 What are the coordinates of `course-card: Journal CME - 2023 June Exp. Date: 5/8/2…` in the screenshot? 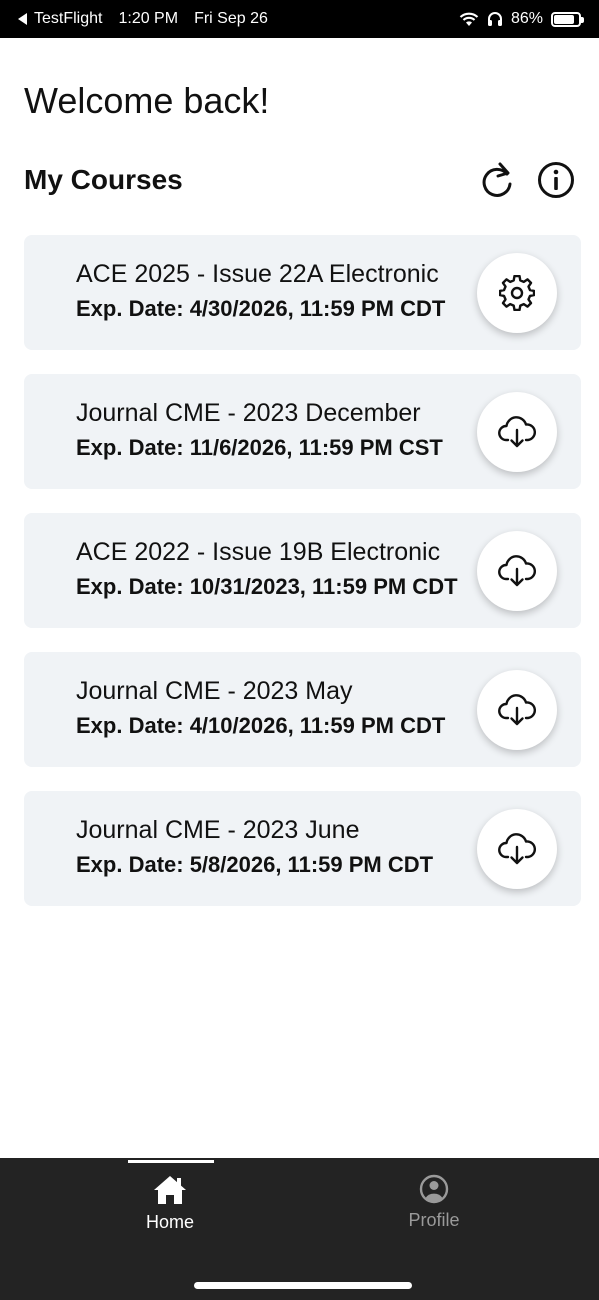 It's located at (302, 848).